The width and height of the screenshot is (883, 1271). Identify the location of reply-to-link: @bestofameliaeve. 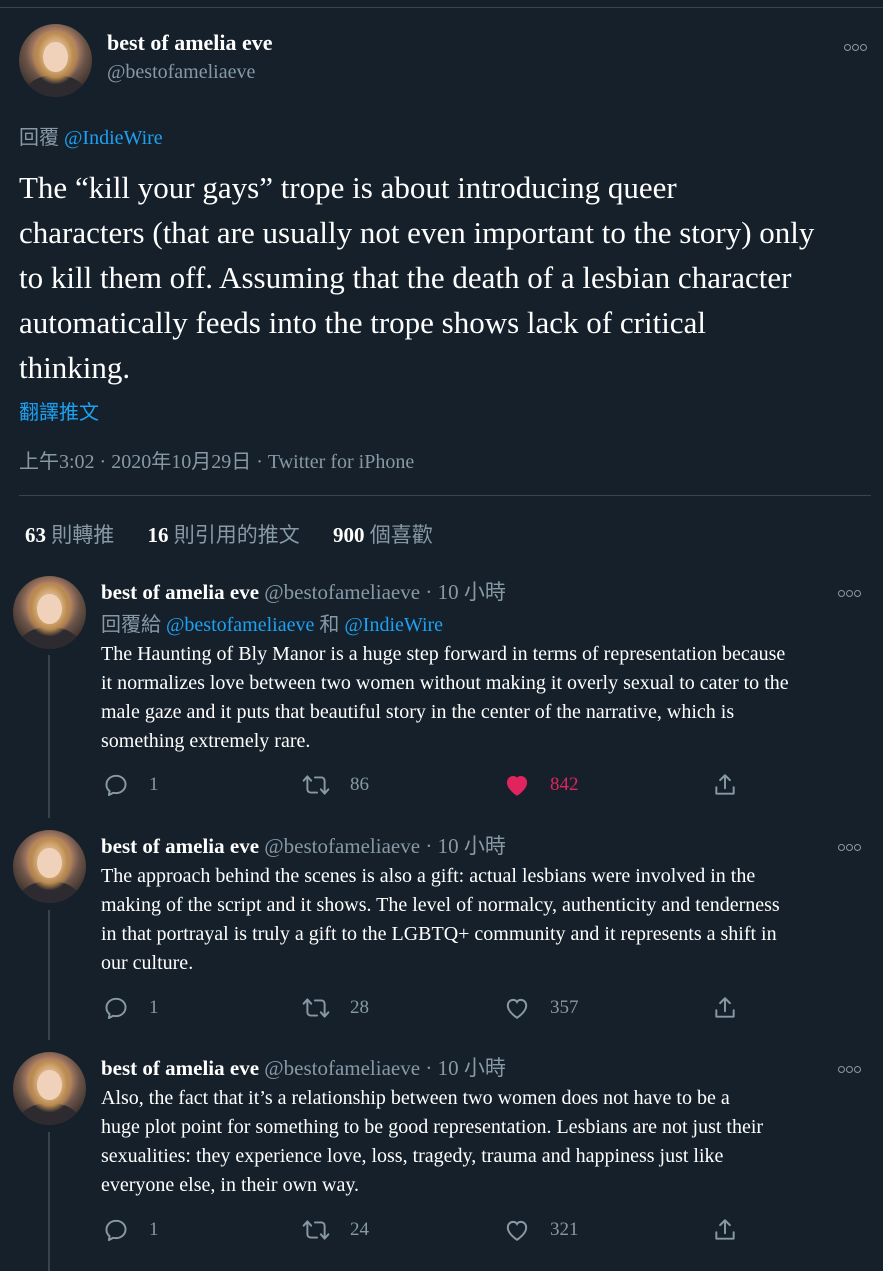
(240, 625).